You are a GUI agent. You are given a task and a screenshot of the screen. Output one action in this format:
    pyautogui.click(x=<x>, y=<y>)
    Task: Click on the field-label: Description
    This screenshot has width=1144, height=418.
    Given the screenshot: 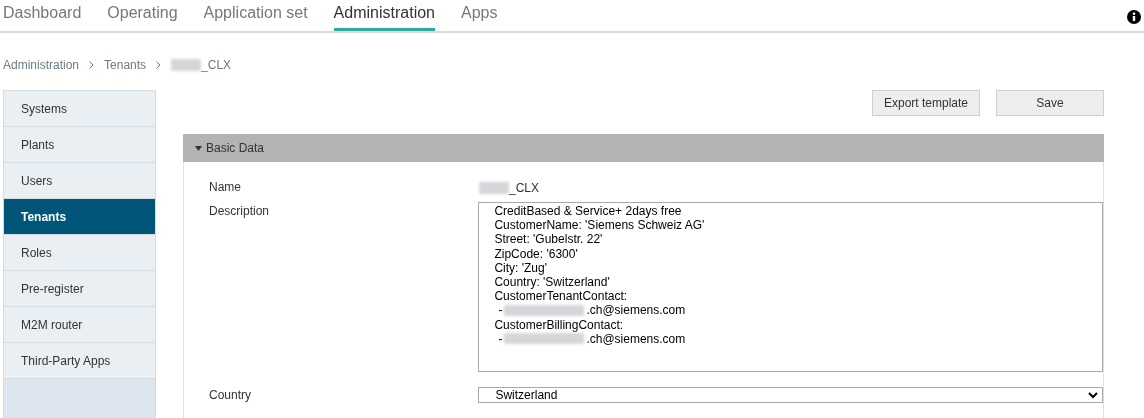 What is the action you would take?
    pyautogui.click(x=239, y=211)
    